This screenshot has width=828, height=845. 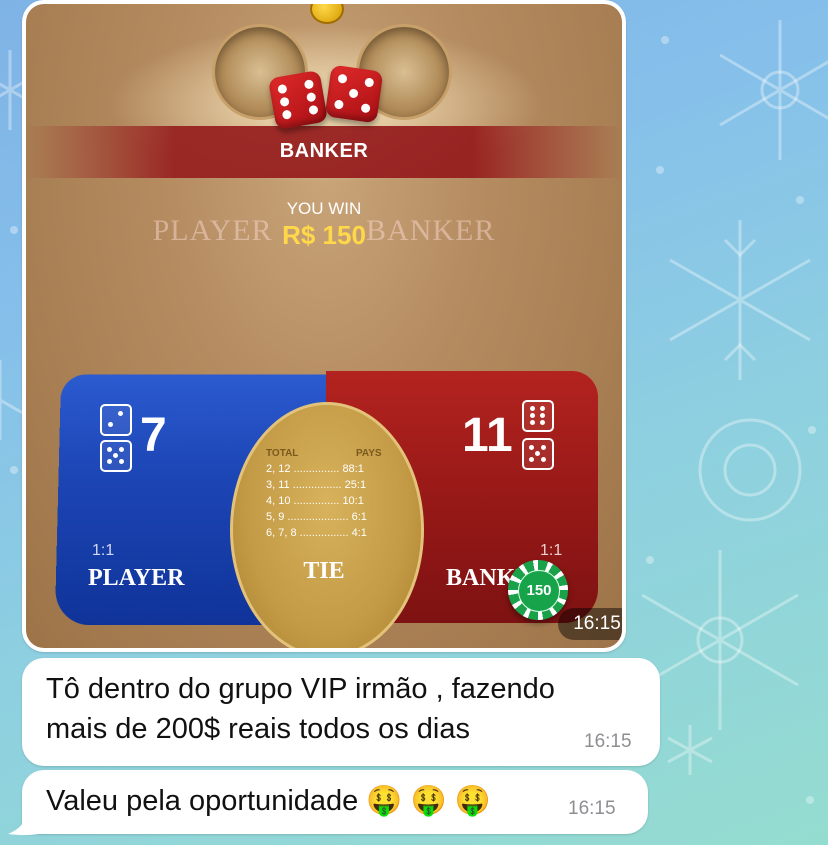 What do you see at coordinates (327, 525) in the screenshot?
I see `tie-bet-area` at bounding box center [327, 525].